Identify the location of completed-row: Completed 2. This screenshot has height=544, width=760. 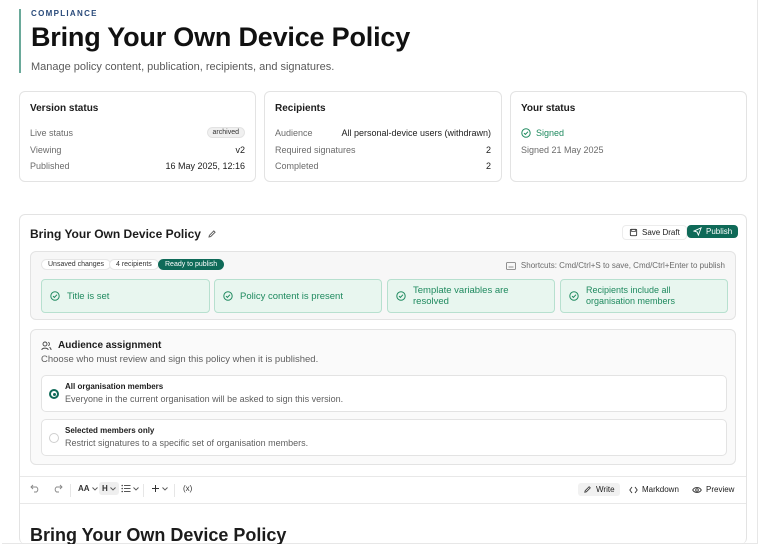
(383, 166).